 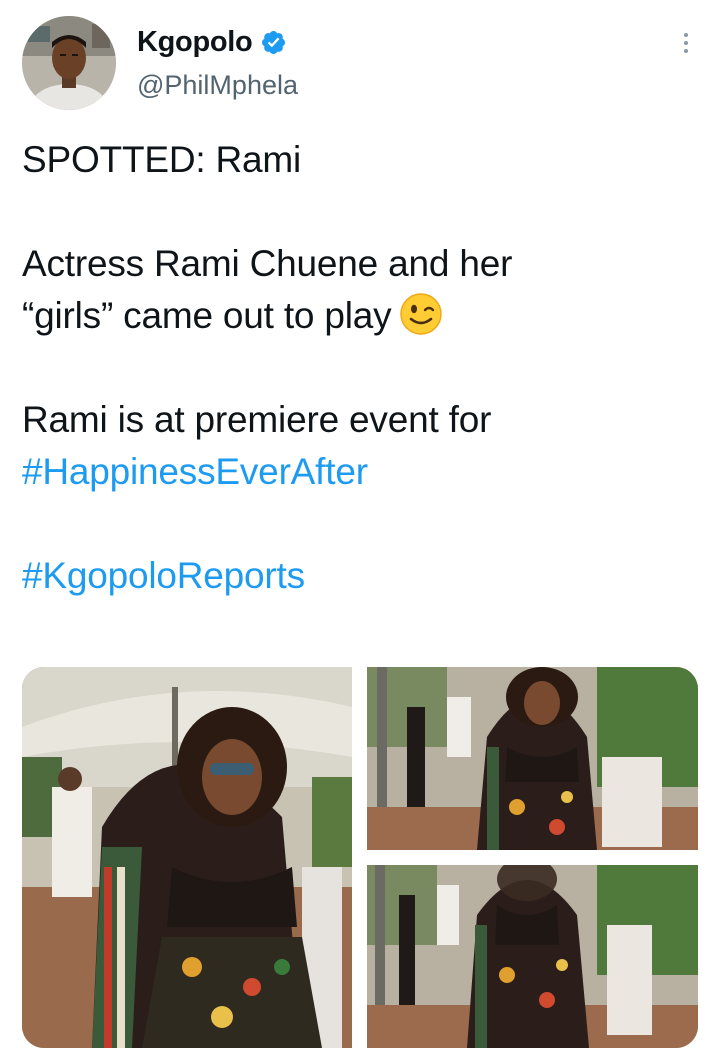 What do you see at coordinates (217, 85) in the screenshot?
I see `author-handle: @PhilMphela` at bounding box center [217, 85].